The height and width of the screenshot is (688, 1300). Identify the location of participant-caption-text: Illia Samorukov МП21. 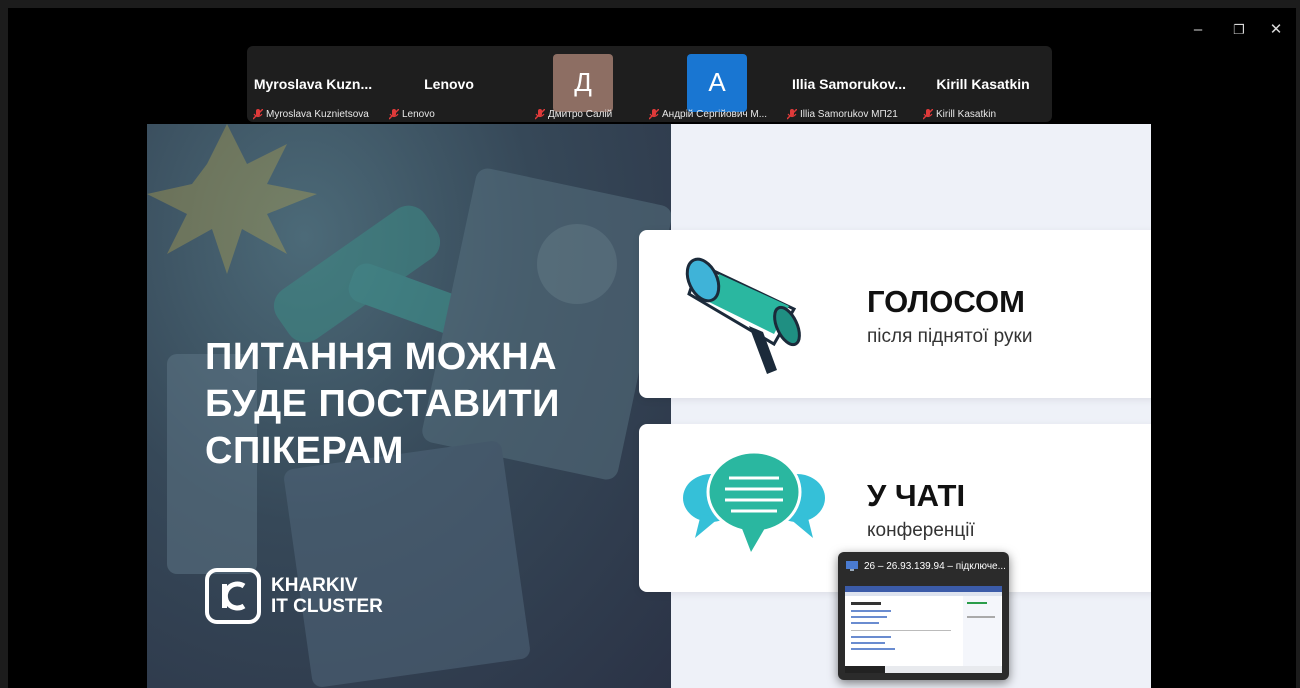
(849, 114).